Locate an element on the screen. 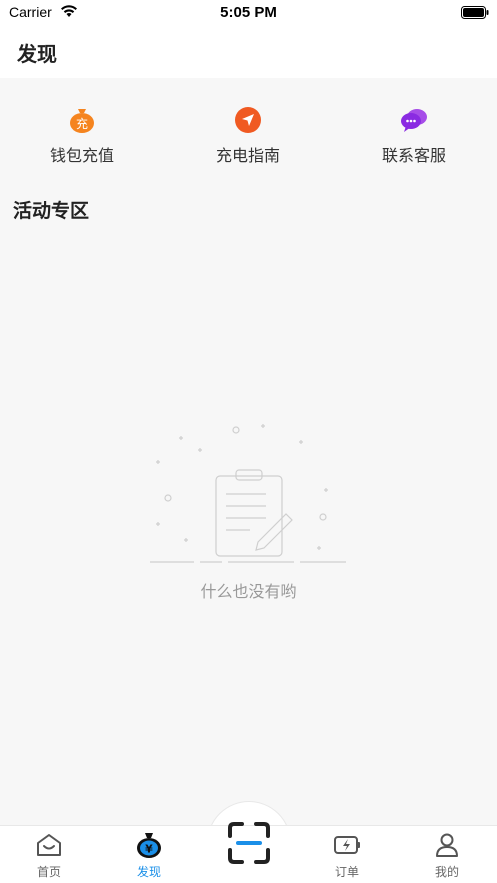  home-icon is located at coordinates (49, 845).